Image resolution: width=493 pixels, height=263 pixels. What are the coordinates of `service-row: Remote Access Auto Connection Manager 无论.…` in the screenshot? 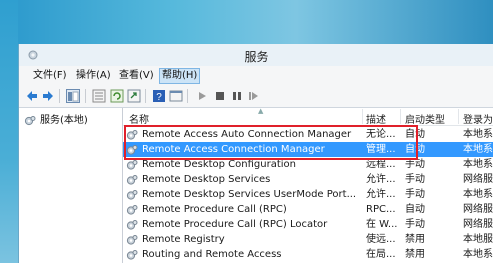 It's located at (308, 134).